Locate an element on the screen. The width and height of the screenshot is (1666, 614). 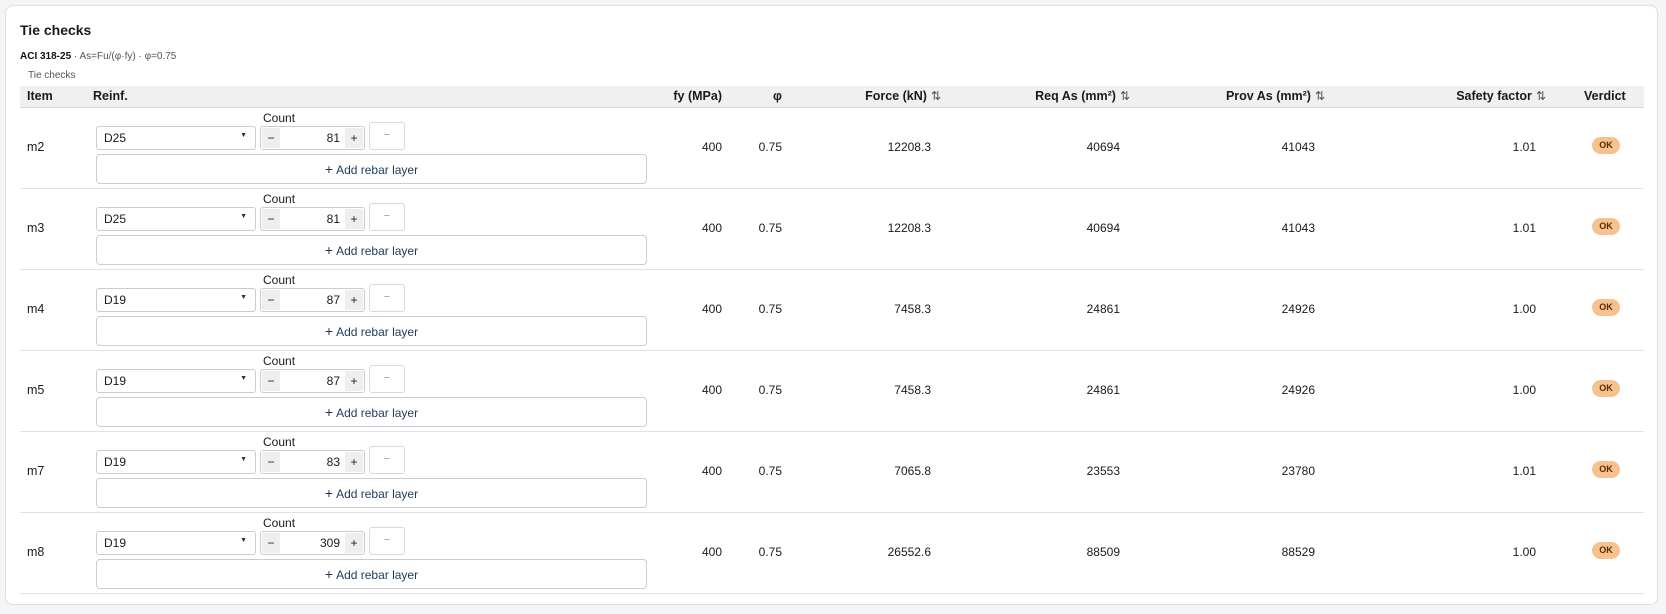
count-value: 83 is located at coordinates (333, 462).